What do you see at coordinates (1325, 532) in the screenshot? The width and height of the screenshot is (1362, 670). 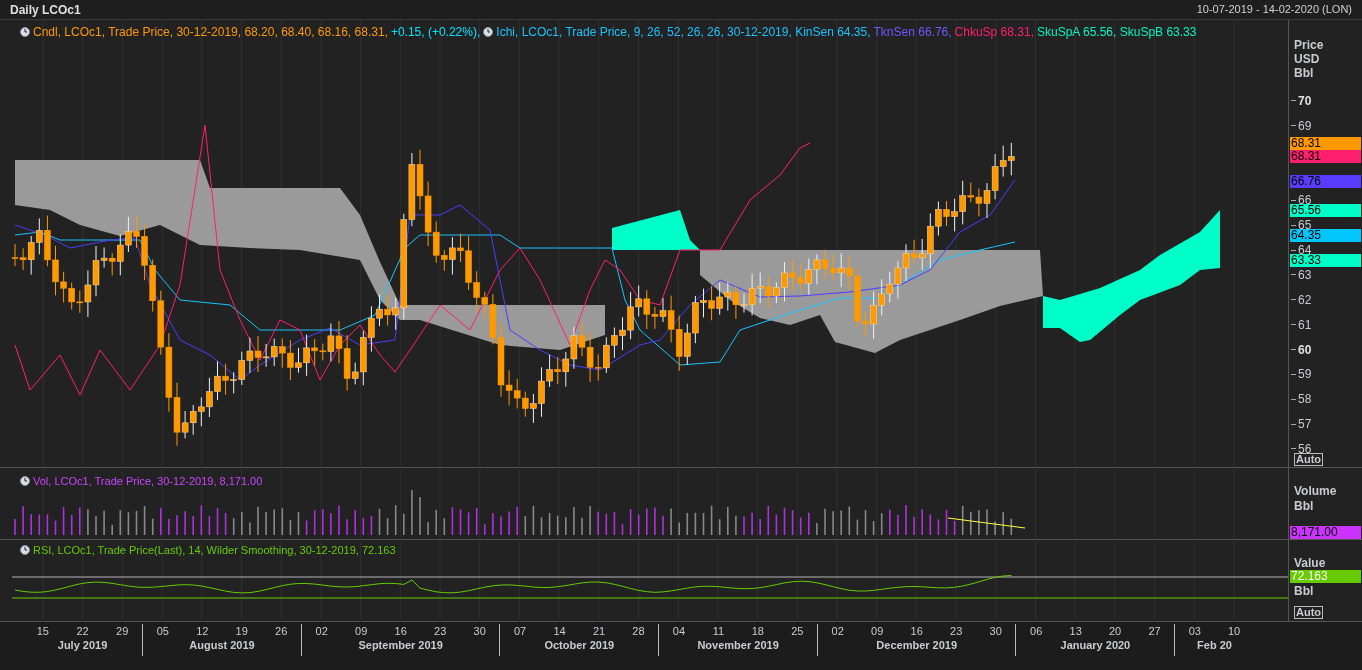 I see `value-tag: 8,171.00` at bounding box center [1325, 532].